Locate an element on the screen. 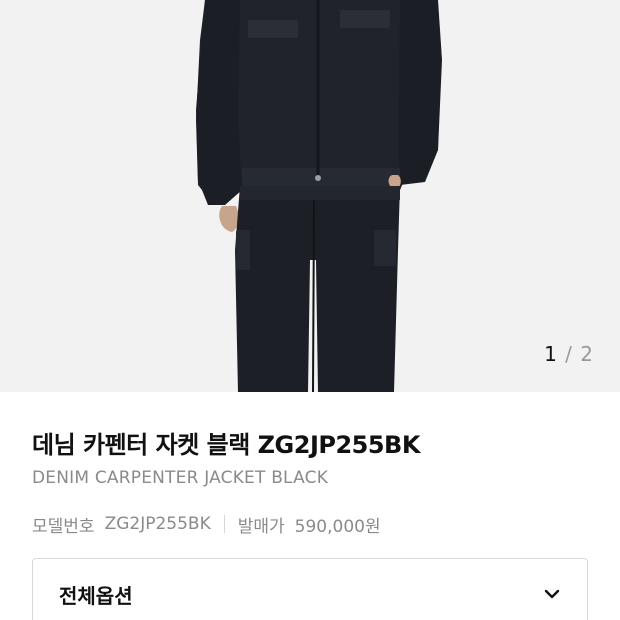 This screenshot has height=620, width=620. image-pager: 1 / 2 is located at coordinates (569, 354).